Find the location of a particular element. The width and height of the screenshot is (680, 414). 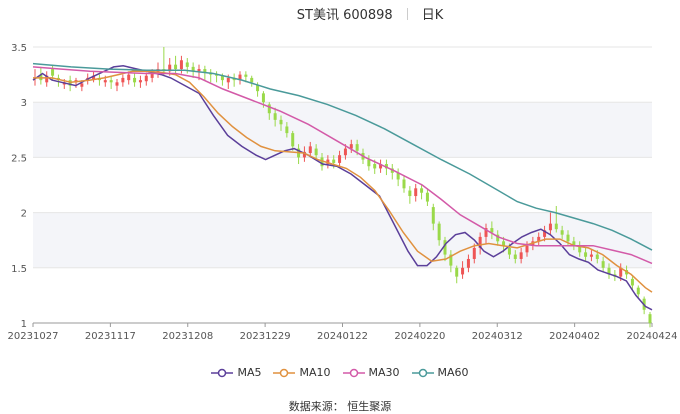

y-tick-label: 3 is located at coordinates (24, 103).